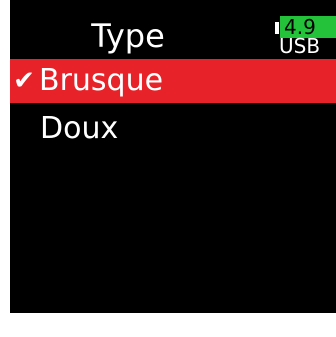 Image resolution: width=336 pixels, height=337 pixels. I want to click on checkmark-icon: ✔, so click(24, 81).